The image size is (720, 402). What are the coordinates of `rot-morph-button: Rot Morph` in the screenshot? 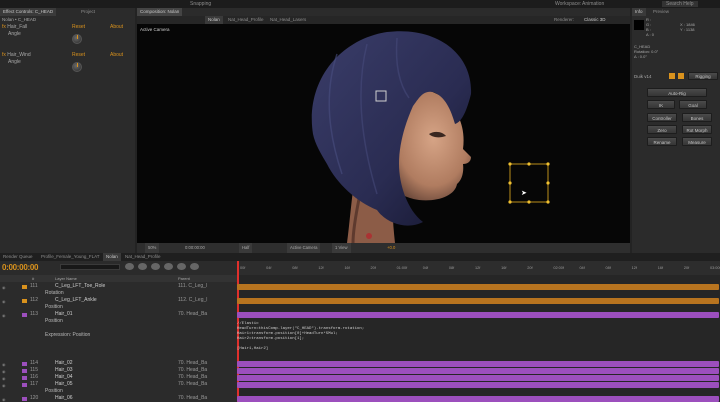 It's located at (697, 129).